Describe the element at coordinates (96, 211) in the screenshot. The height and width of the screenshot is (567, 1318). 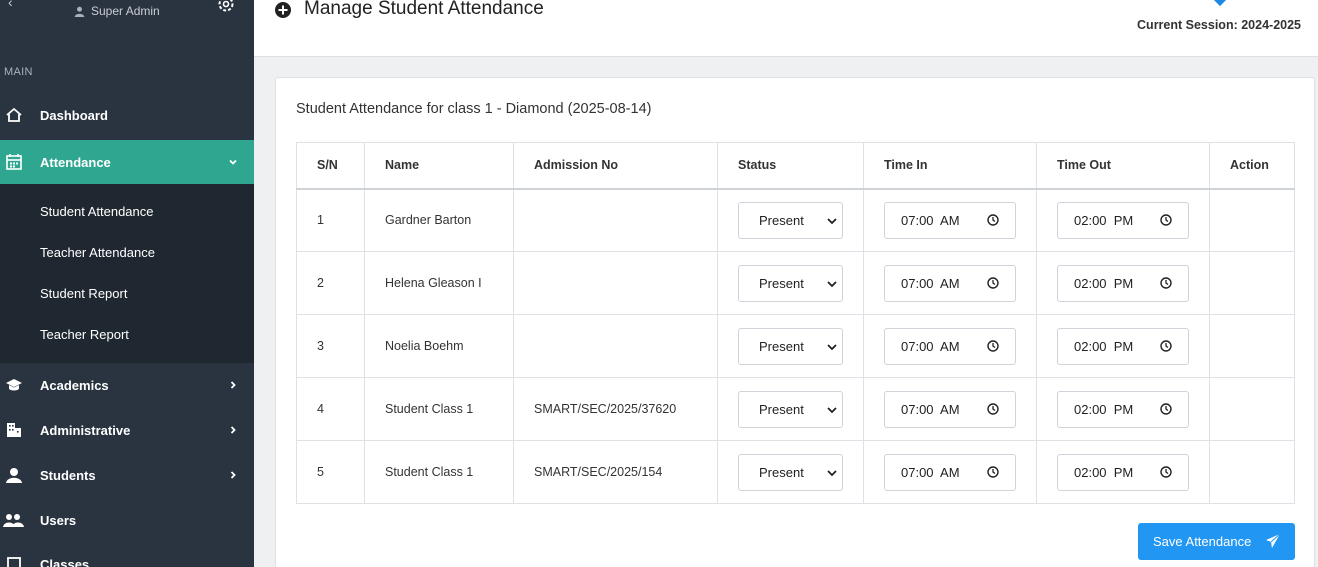
I see `submenu-student-attendance: Student Attendance` at that location.